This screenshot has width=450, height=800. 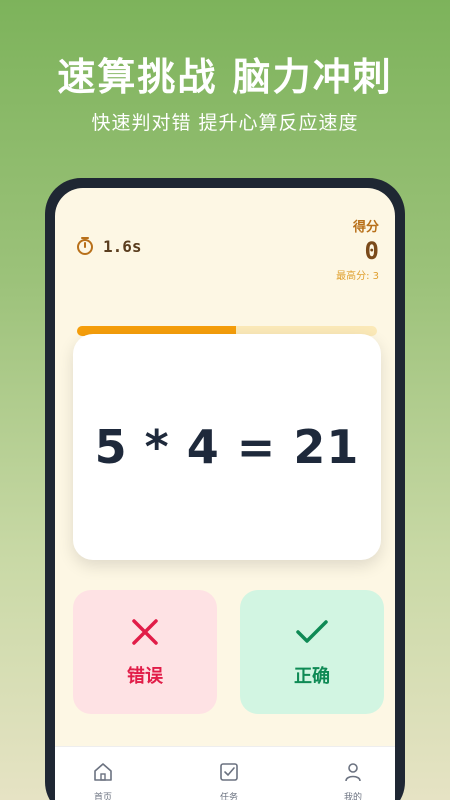 I want to click on wrong-button: 错误, so click(x=145, y=652).